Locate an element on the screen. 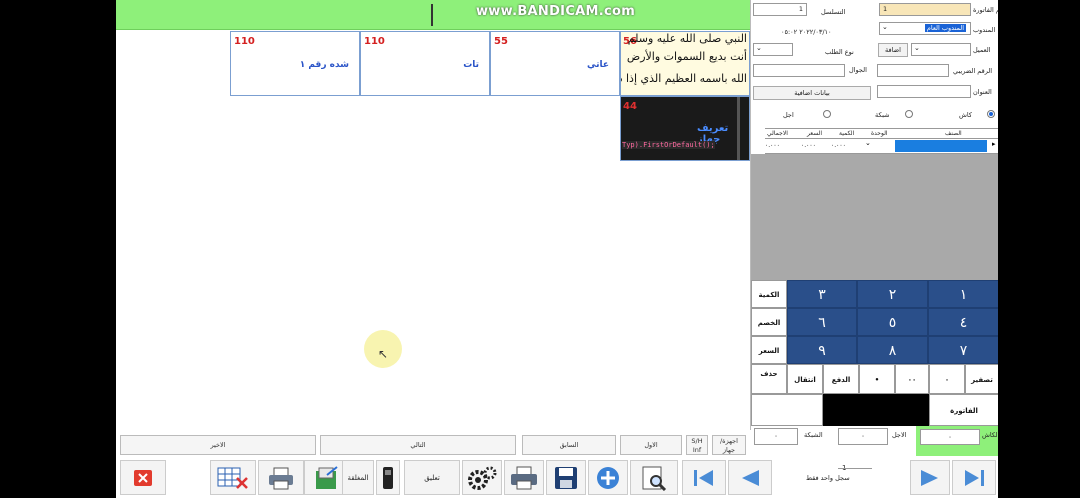 The width and height of the screenshot is (1080, 498). save-button is located at coordinates (566, 477).